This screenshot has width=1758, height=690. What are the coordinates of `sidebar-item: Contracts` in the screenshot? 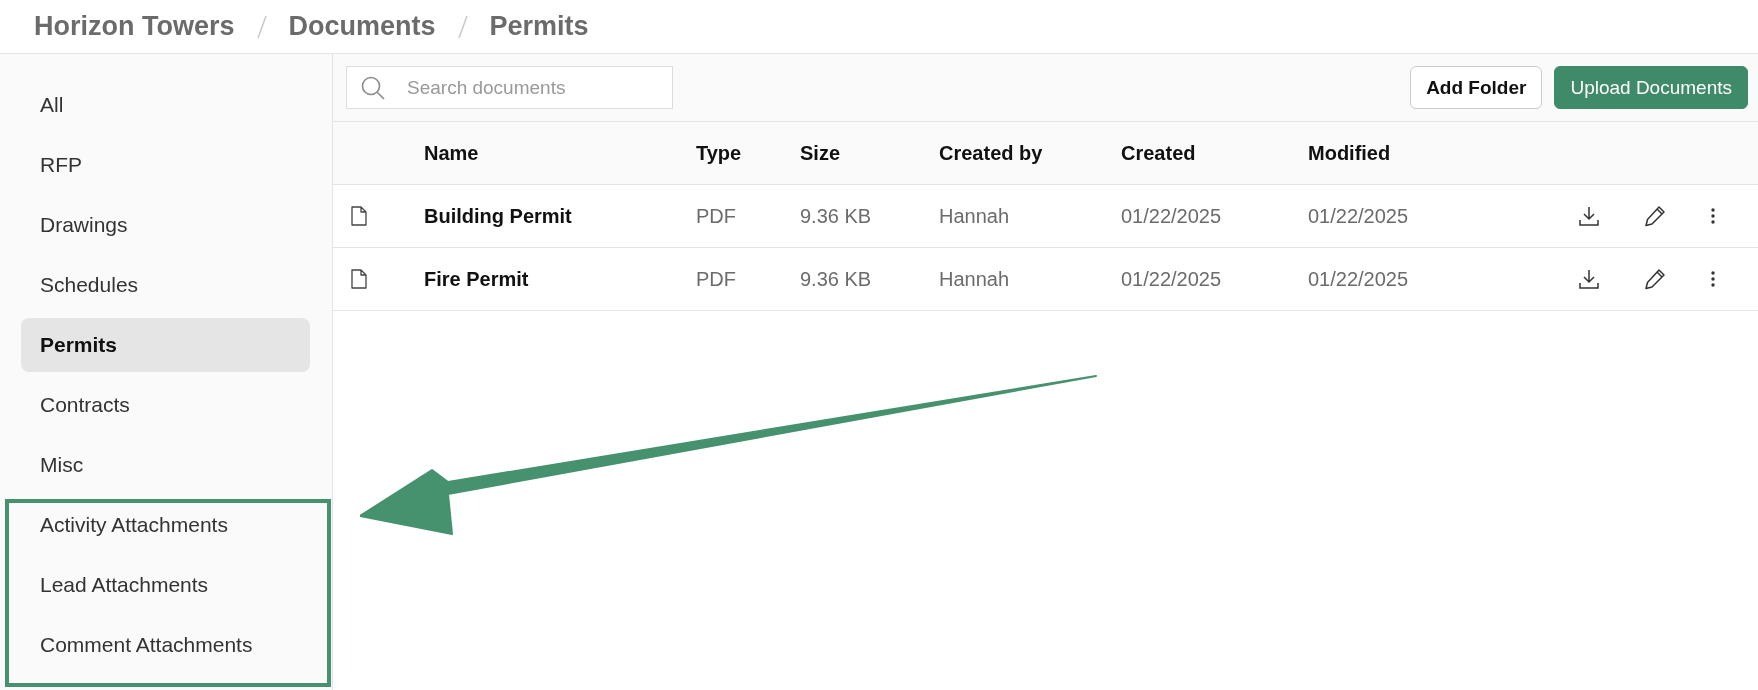 It's located at (165, 405).